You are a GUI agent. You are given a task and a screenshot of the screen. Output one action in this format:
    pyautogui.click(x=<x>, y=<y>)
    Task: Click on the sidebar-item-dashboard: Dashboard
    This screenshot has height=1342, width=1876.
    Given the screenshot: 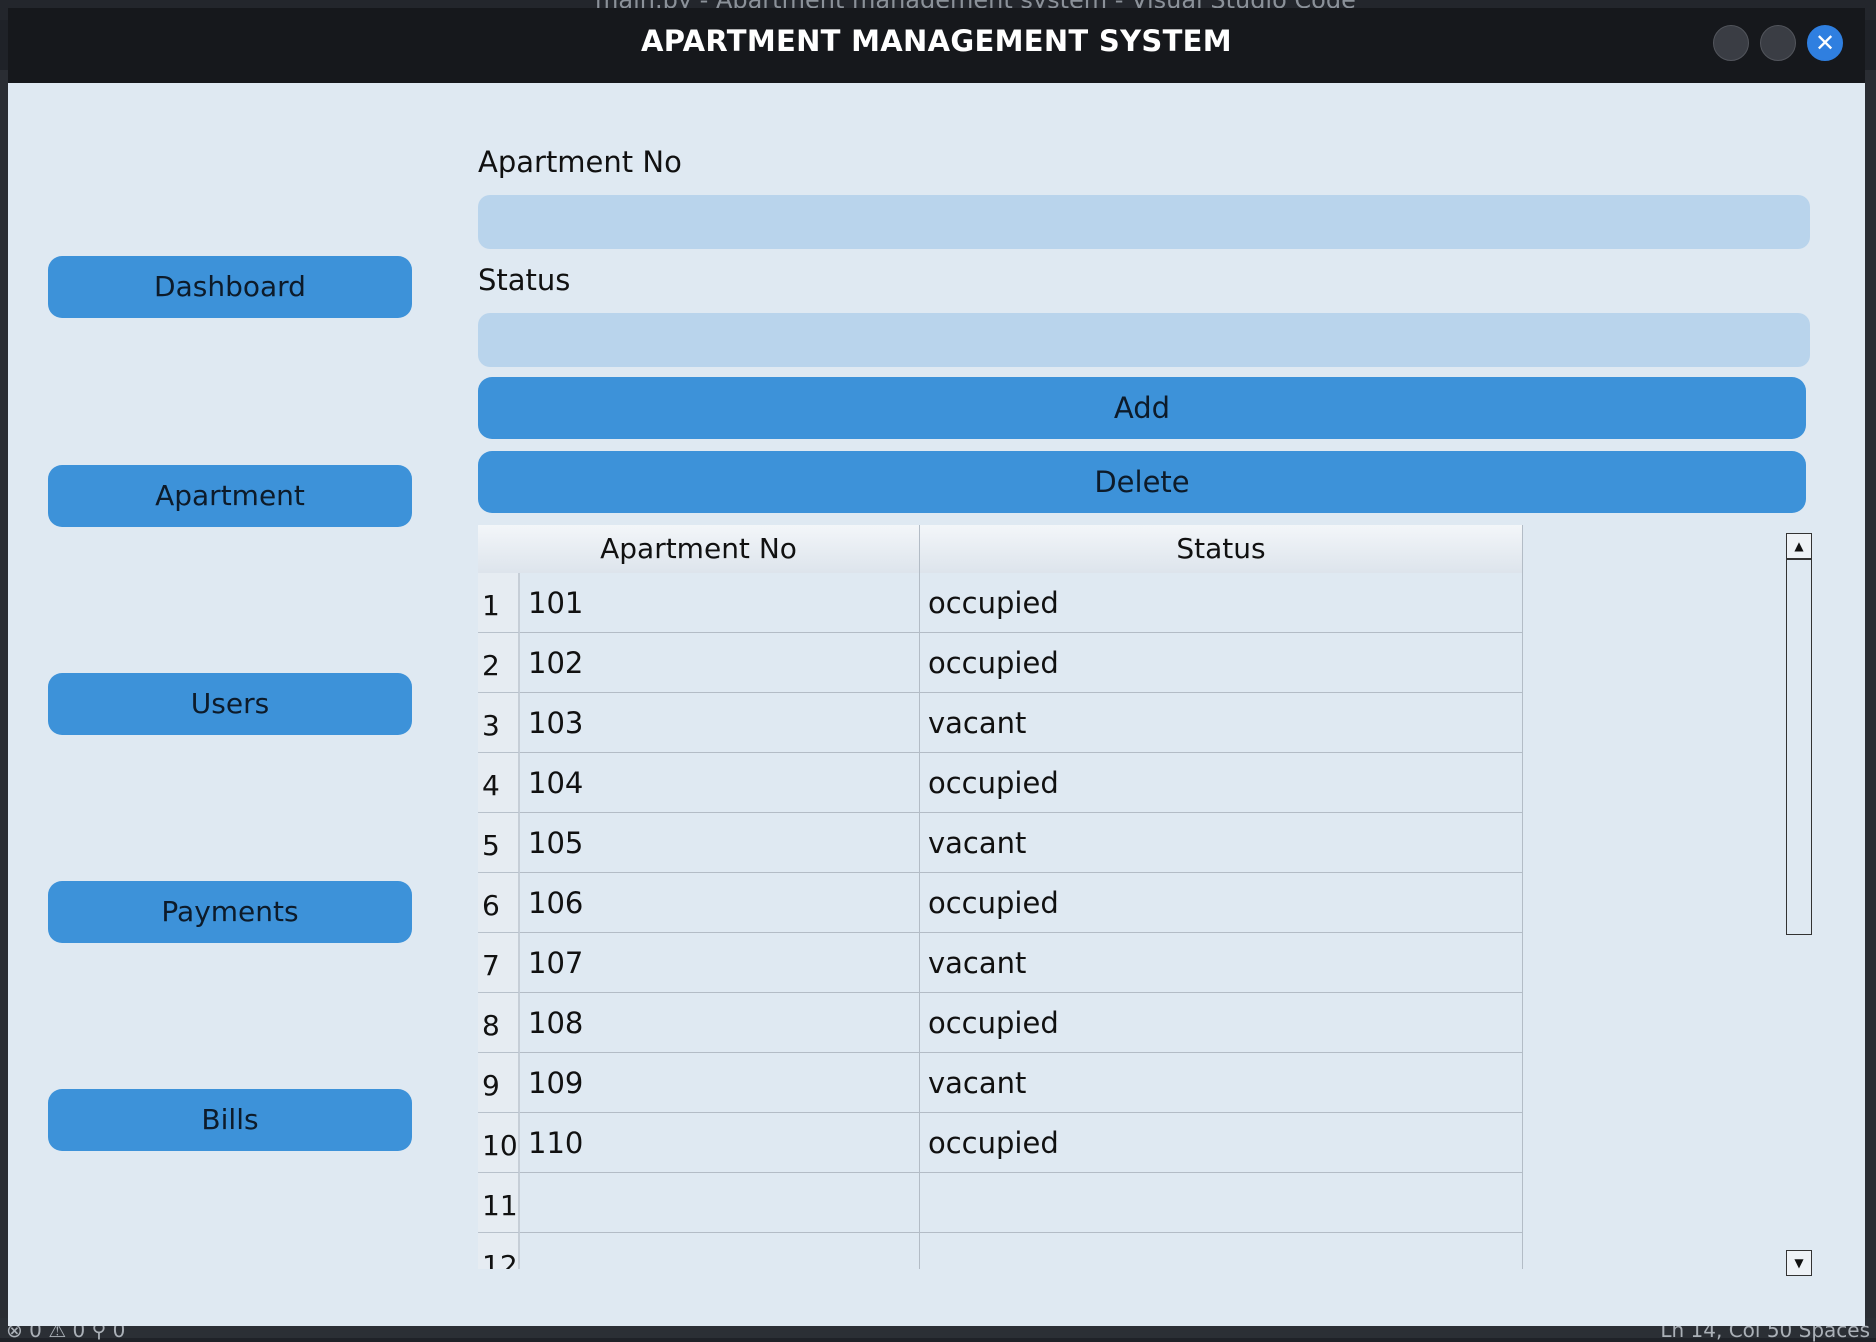 What is the action you would take?
    pyautogui.click(x=230, y=287)
    